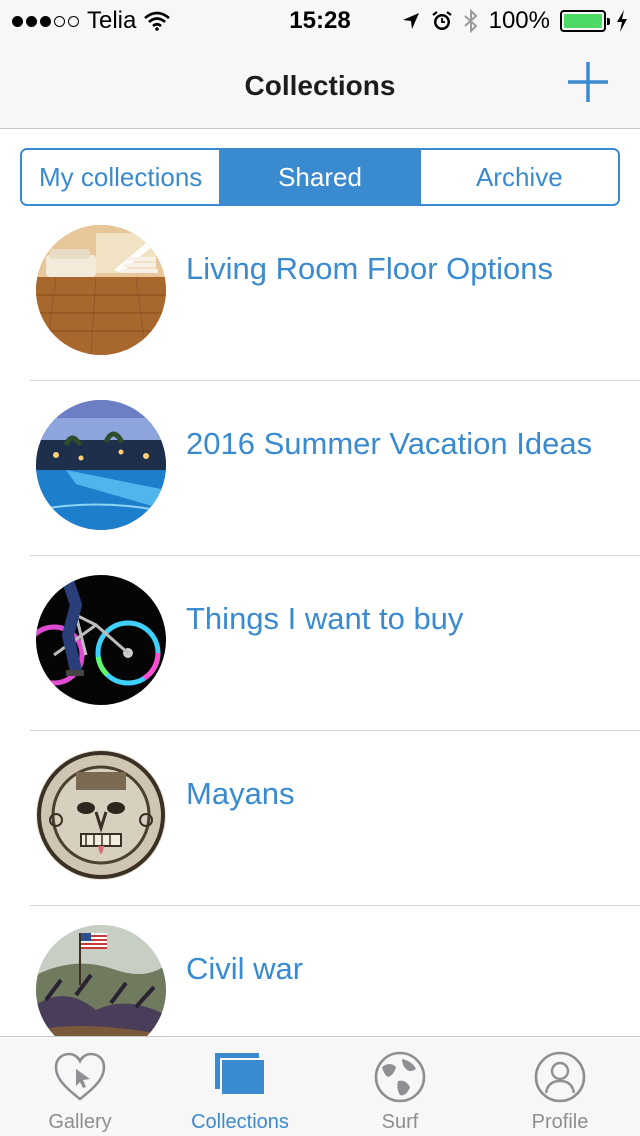 The height and width of the screenshot is (1136, 640). I want to click on collection-title: 2016 Summer Vacation Ideas, so click(389, 443).